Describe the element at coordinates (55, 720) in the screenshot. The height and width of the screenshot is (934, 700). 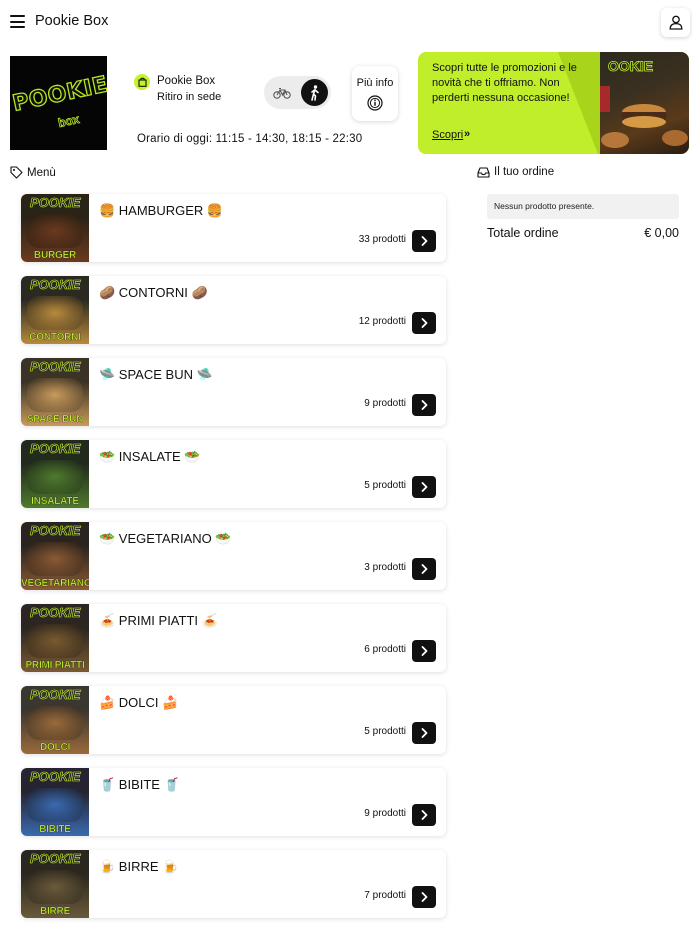
I see `category-image: POOKIE DOLCI` at that location.